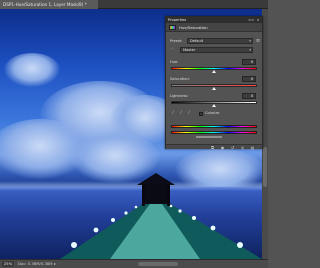 Image resolution: width=320 pixels, height=268 pixels. What do you see at coordinates (189, 114) in the screenshot?
I see `eyedropper-minus-icon: ⁄` at bounding box center [189, 114].